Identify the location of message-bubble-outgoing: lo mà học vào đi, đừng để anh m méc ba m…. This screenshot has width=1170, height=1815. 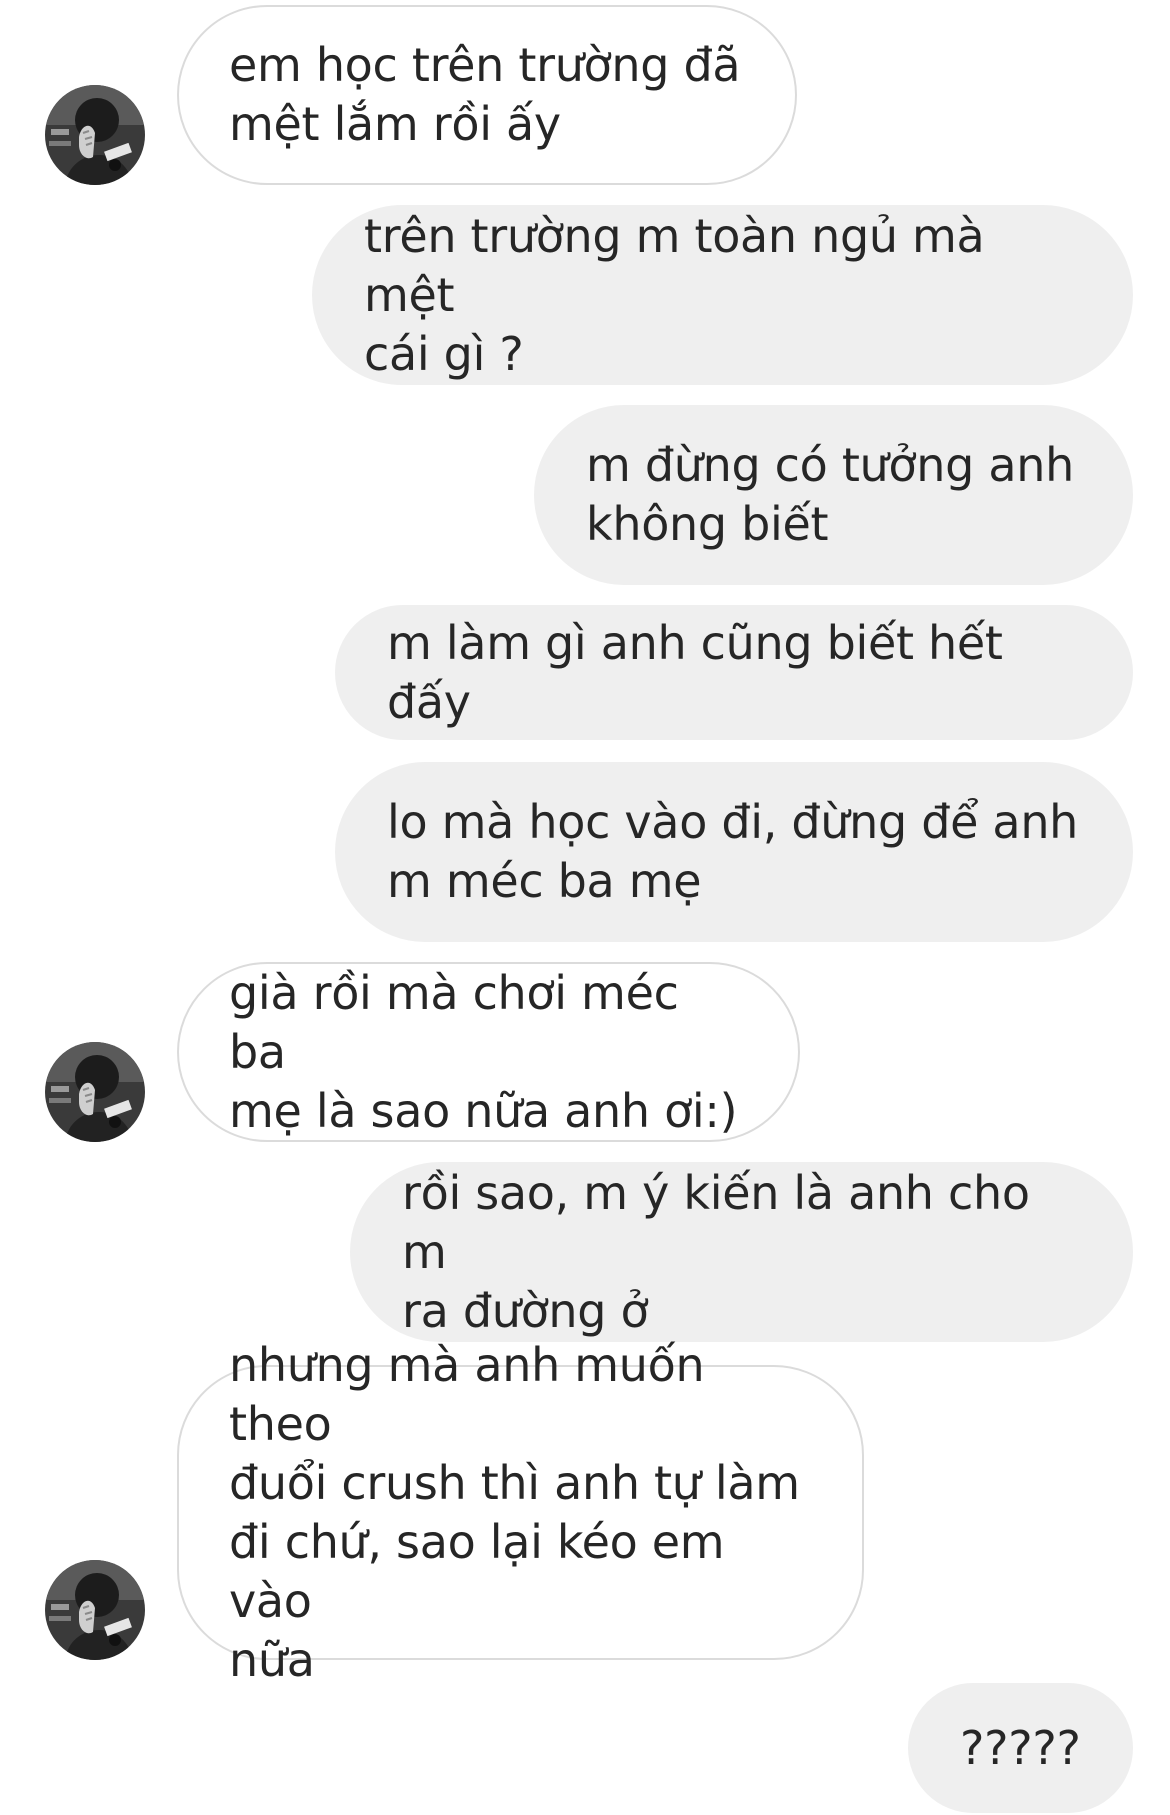
(734, 852).